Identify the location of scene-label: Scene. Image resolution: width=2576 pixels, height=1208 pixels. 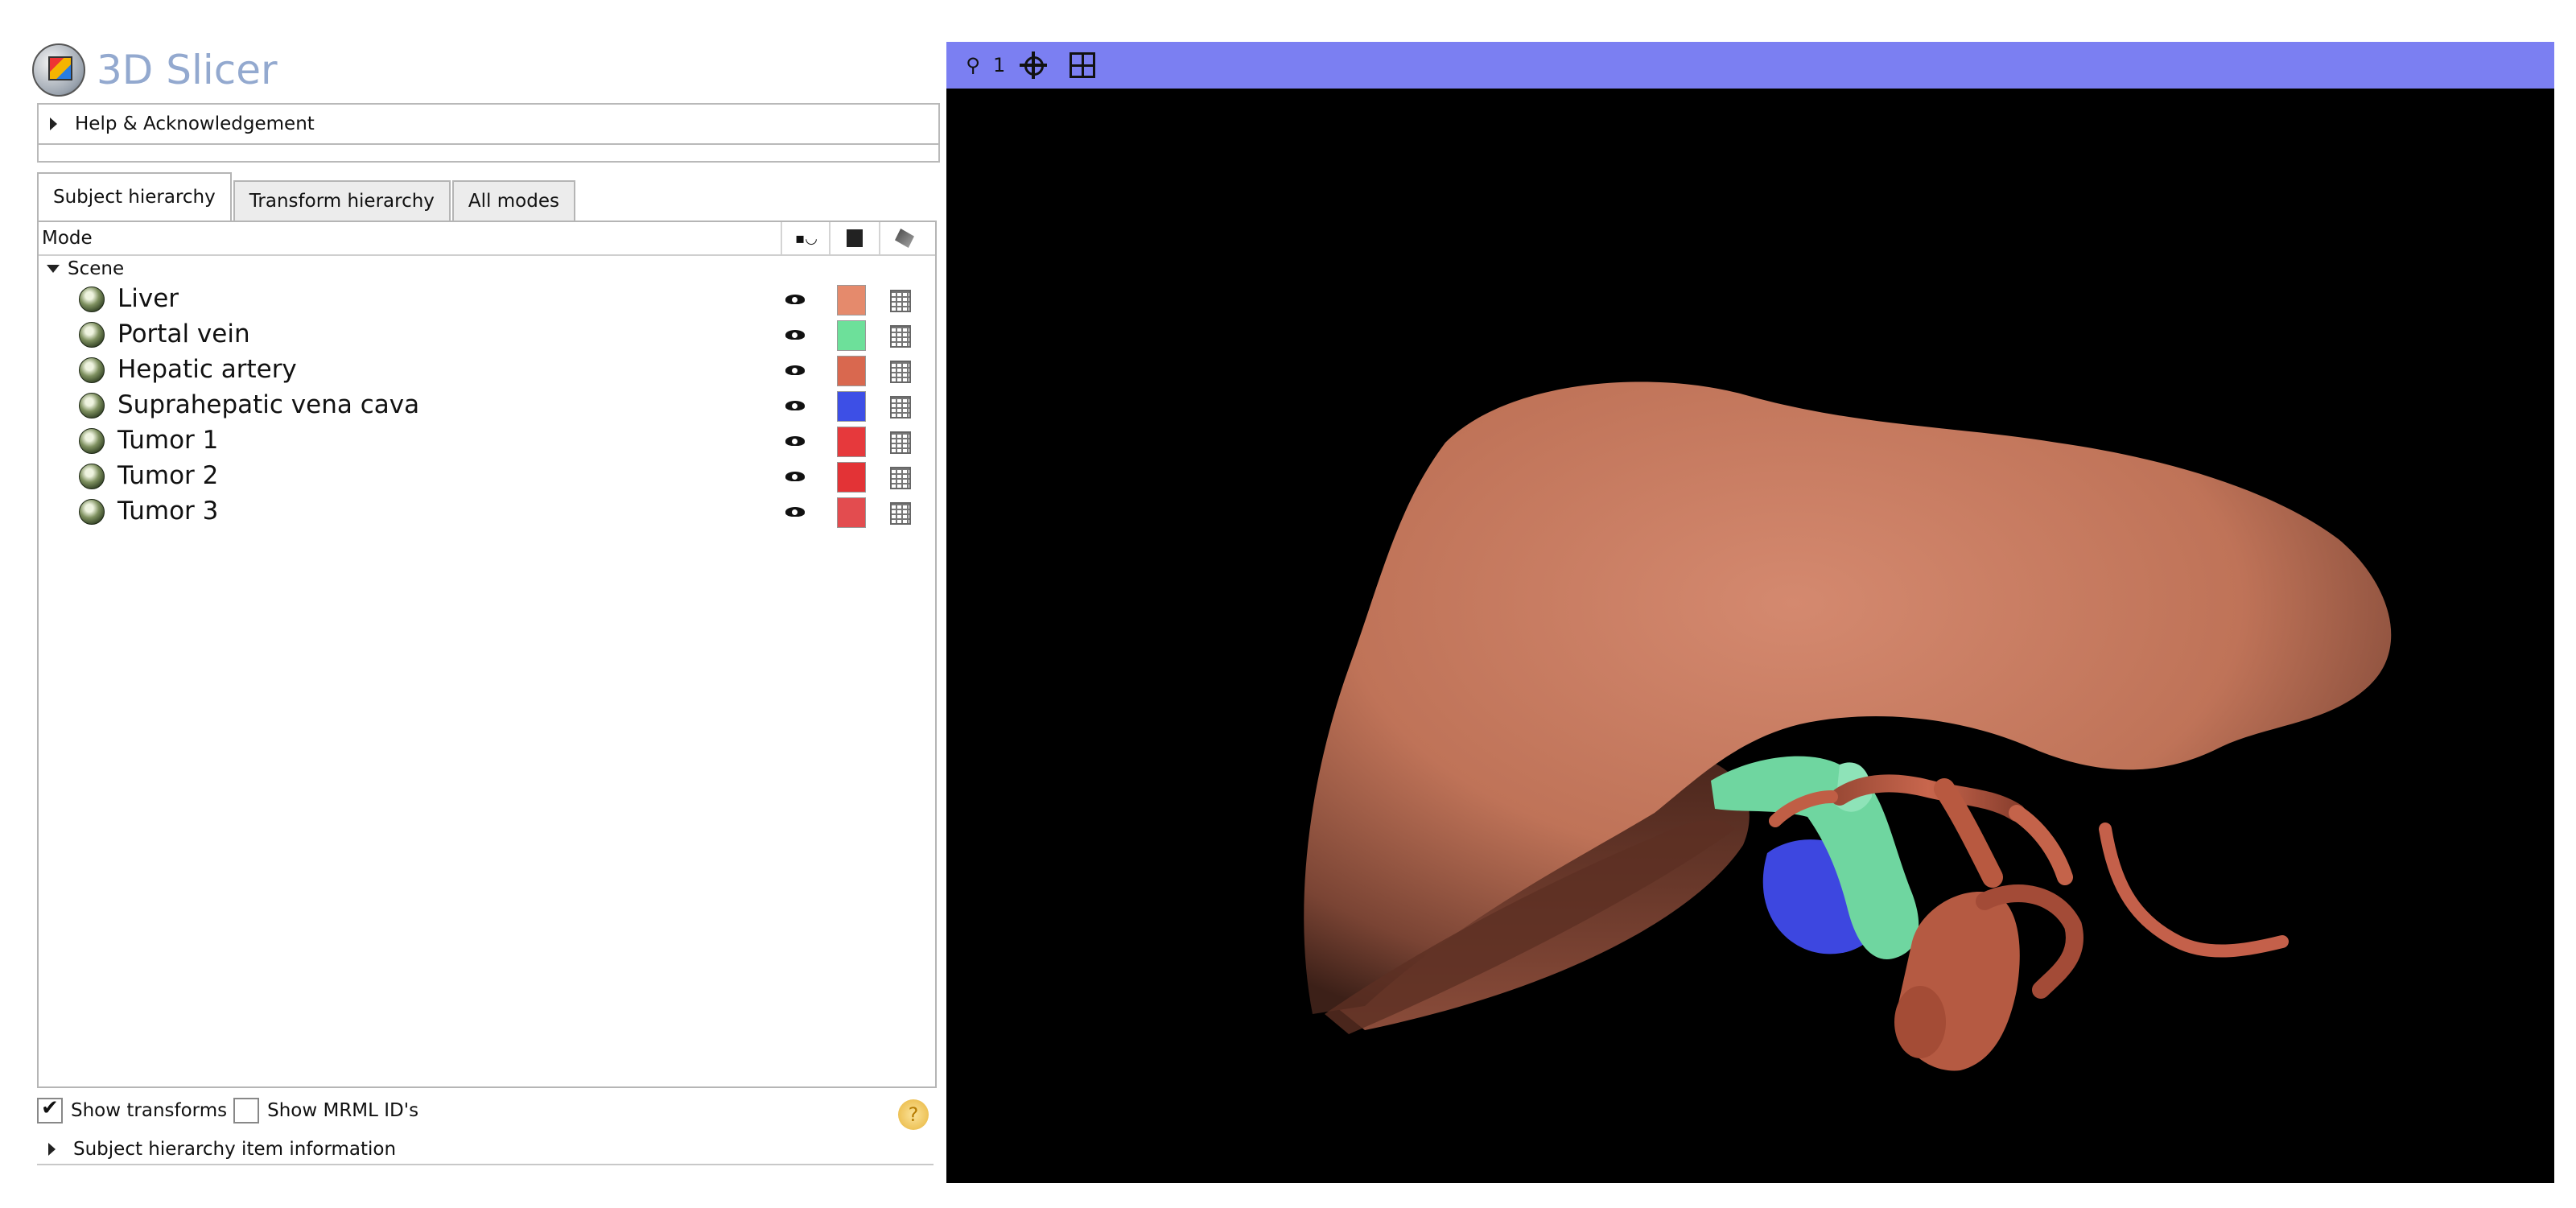
(96, 268).